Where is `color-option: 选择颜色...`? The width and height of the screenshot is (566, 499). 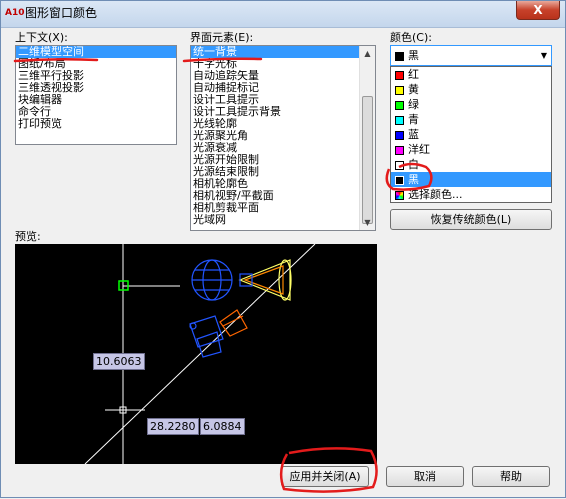 color-option: 选择颜色... is located at coordinates (471, 194).